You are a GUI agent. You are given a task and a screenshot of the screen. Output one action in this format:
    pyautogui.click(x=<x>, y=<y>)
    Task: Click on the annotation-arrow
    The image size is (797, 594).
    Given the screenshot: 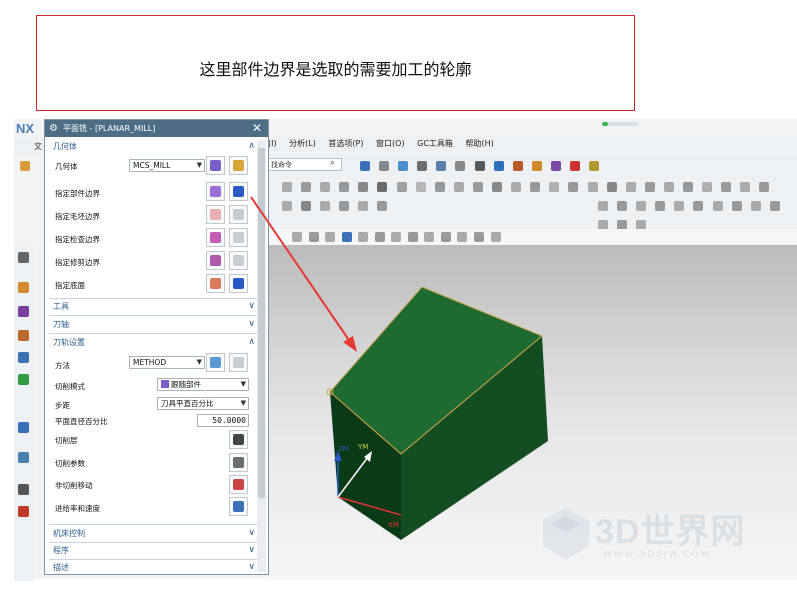 What is the action you would take?
    pyautogui.click(x=302, y=271)
    